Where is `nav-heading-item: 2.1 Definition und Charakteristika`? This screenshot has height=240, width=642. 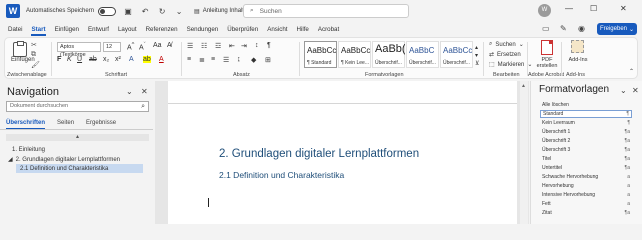 nav-heading-item: 2.1 Definition und Charakteristika is located at coordinates (79, 168).